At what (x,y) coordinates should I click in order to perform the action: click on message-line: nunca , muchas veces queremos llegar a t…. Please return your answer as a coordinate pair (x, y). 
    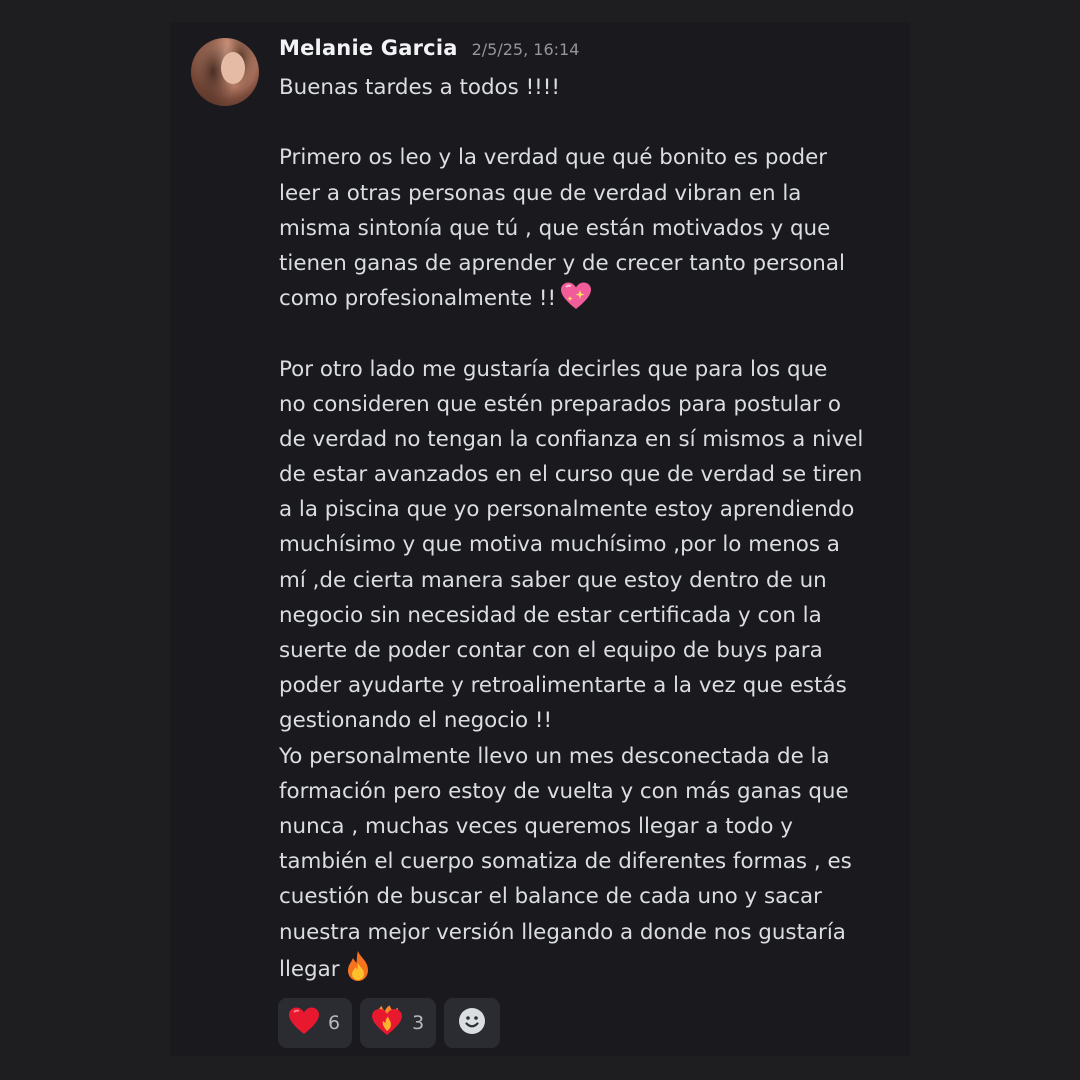
    Looking at the image, I should click on (536, 826).